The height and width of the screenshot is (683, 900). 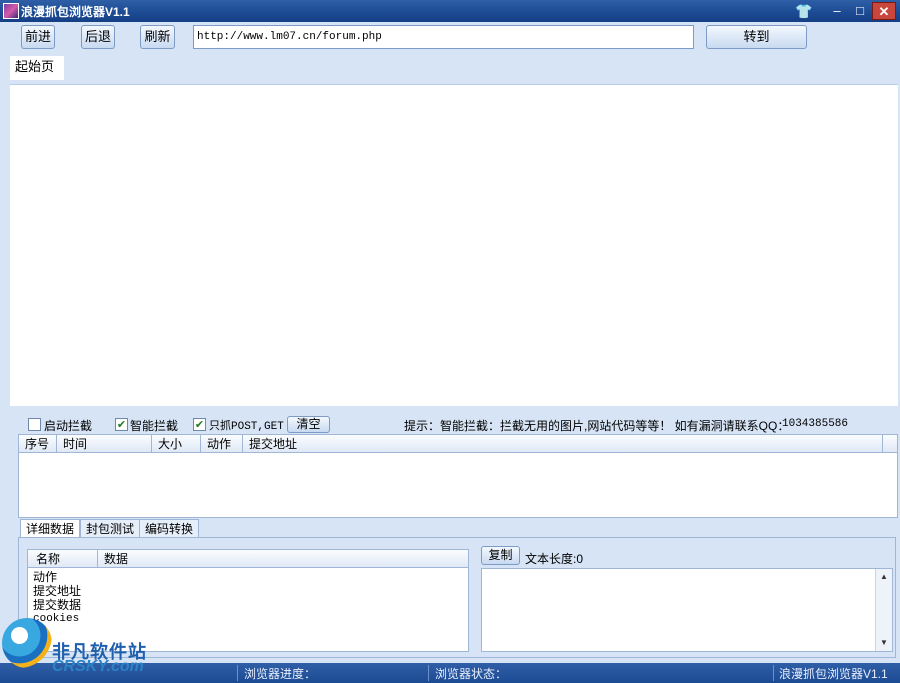 I want to click on col-action: 动作, so click(x=222, y=444).